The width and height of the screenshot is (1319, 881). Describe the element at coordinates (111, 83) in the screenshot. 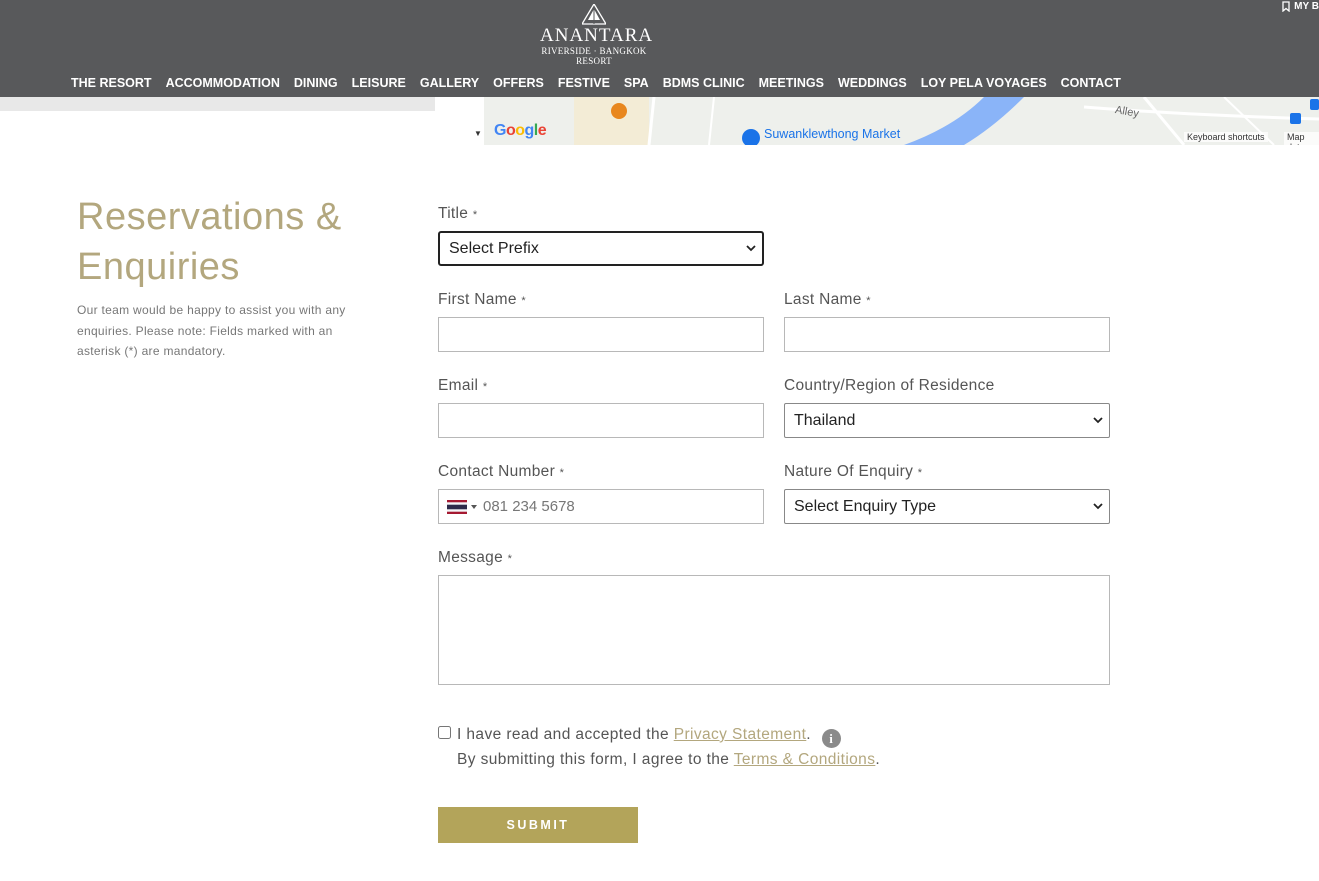

I see `nav-the-resort: THE RESORT` at that location.